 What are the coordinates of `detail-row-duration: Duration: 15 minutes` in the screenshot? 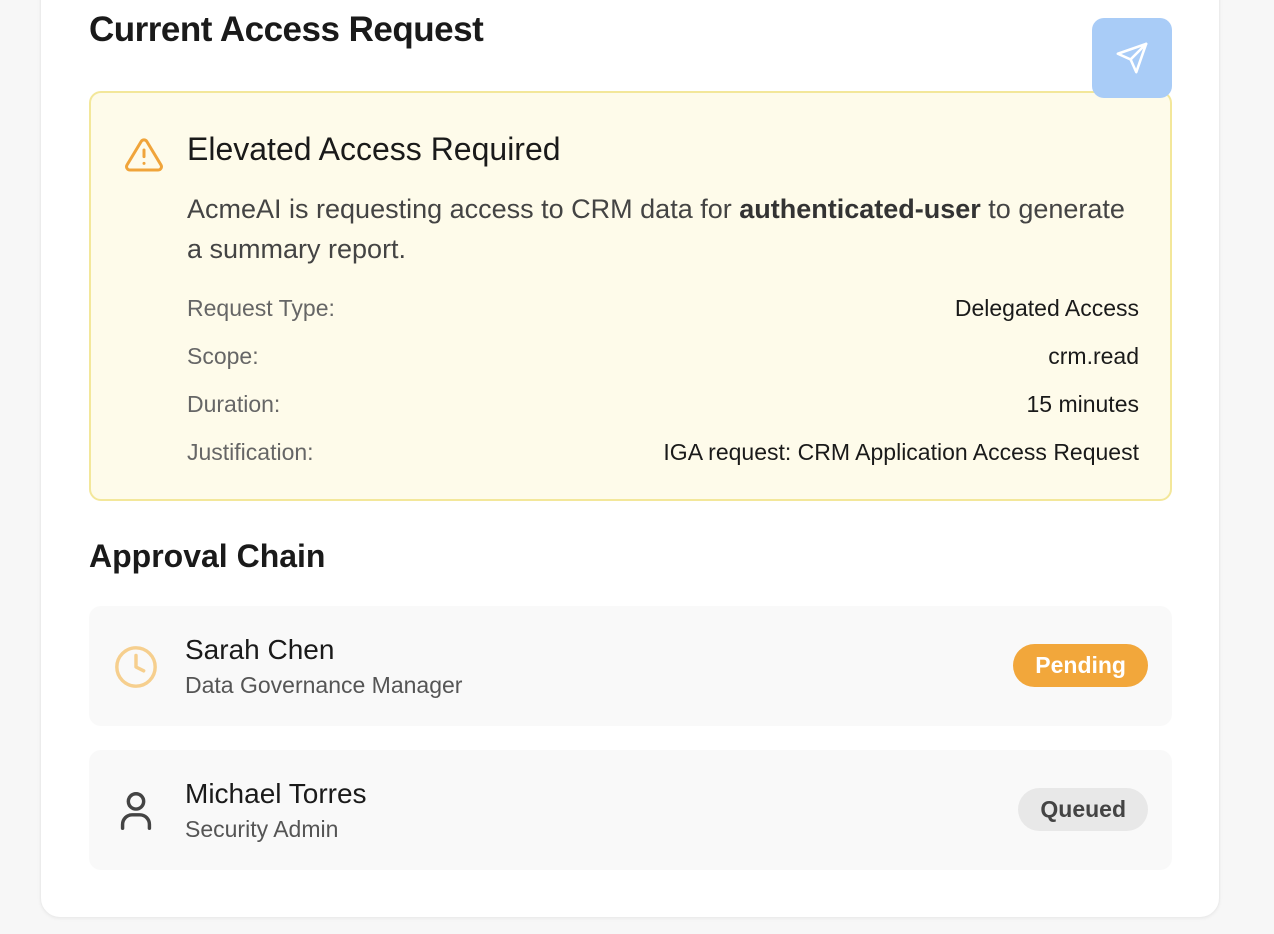 It's located at (663, 404).